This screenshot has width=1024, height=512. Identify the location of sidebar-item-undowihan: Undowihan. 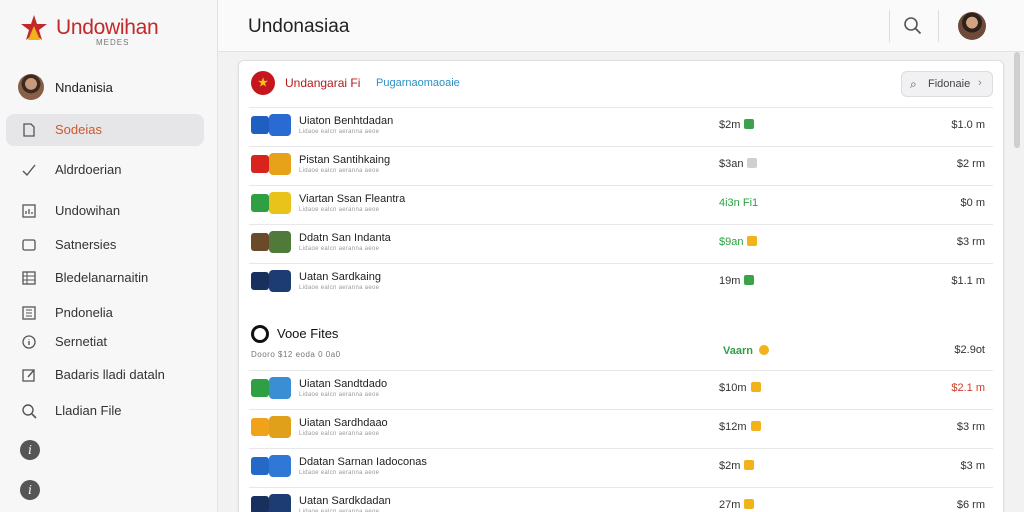
(105, 211).